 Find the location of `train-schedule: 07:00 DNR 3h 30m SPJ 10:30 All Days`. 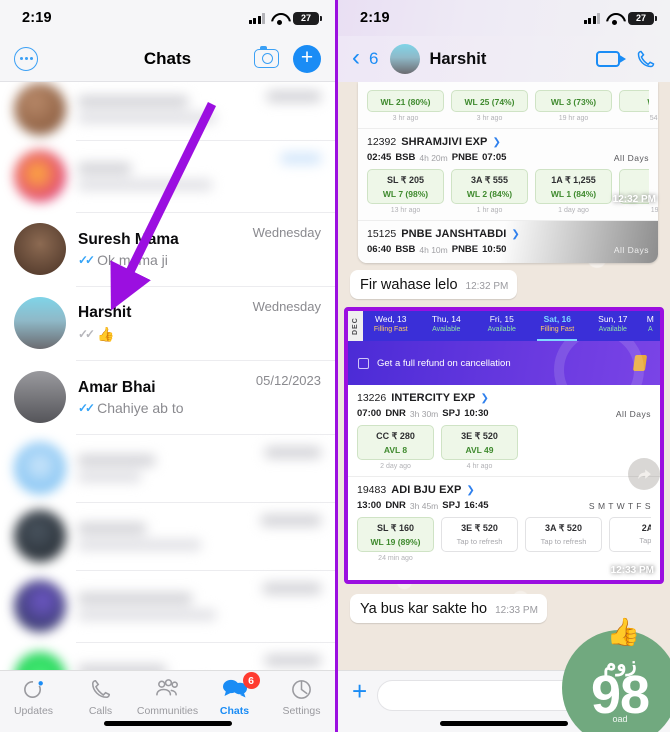

train-schedule: 07:00 DNR 3h 30m SPJ 10:30 All Days is located at coordinates (504, 413).